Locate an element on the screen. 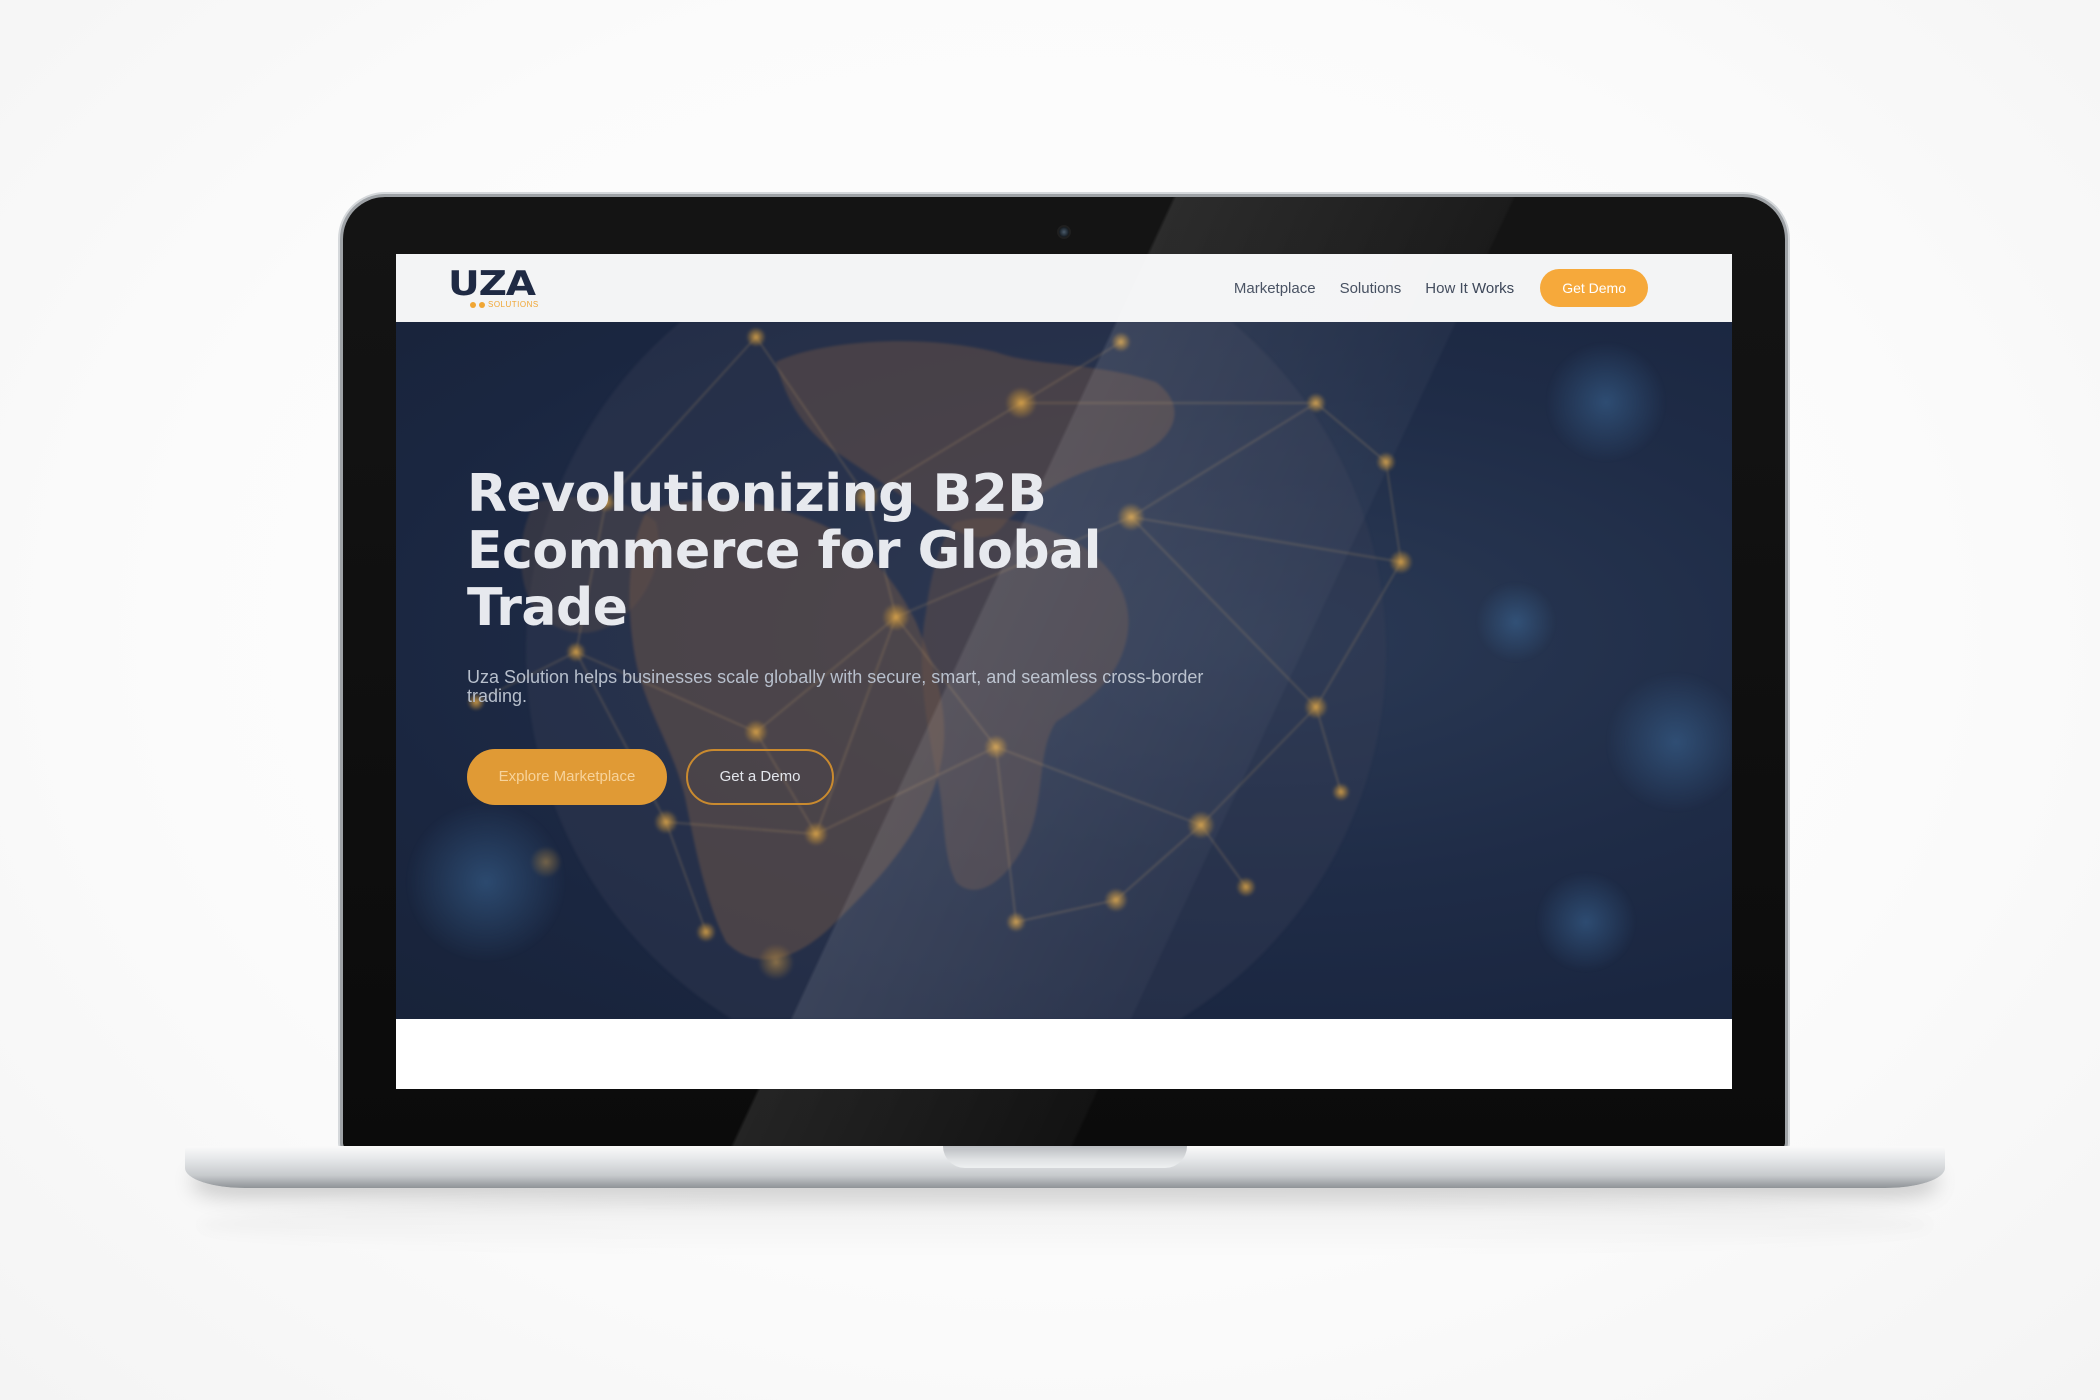 The height and width of the screenshot is (1400, 2100). laptop-base is located at coordinates (1065, 1167).